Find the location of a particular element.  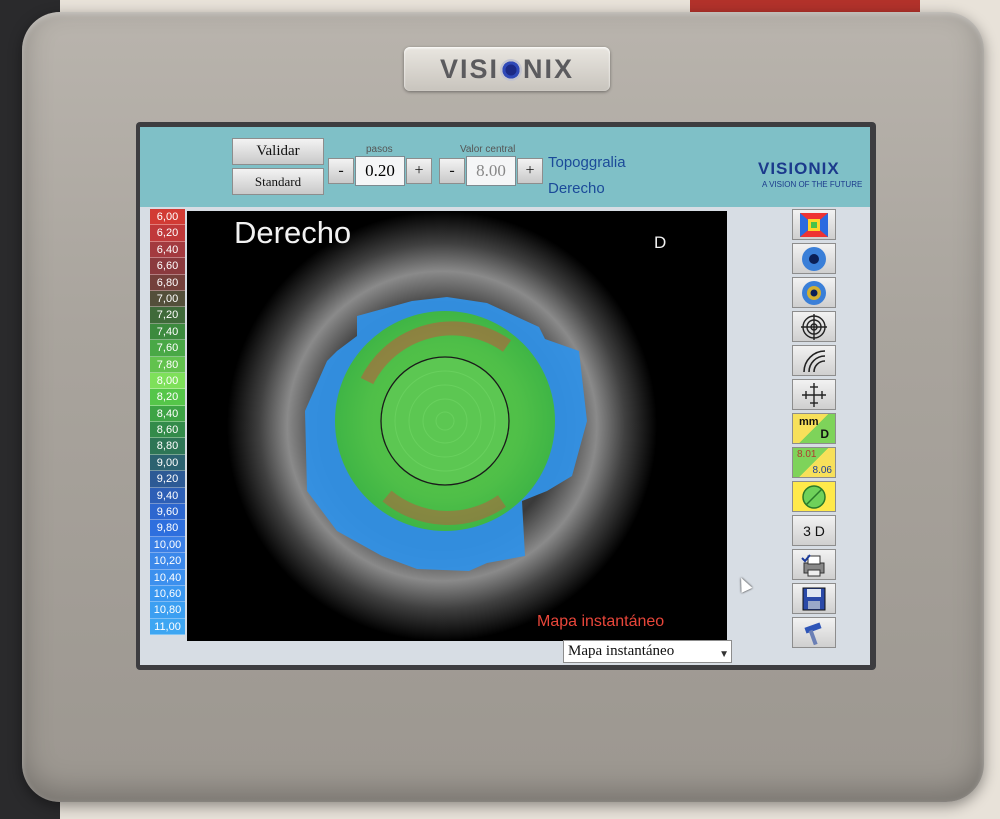

steps-increase-button: + is located at coordinates (419, 171).